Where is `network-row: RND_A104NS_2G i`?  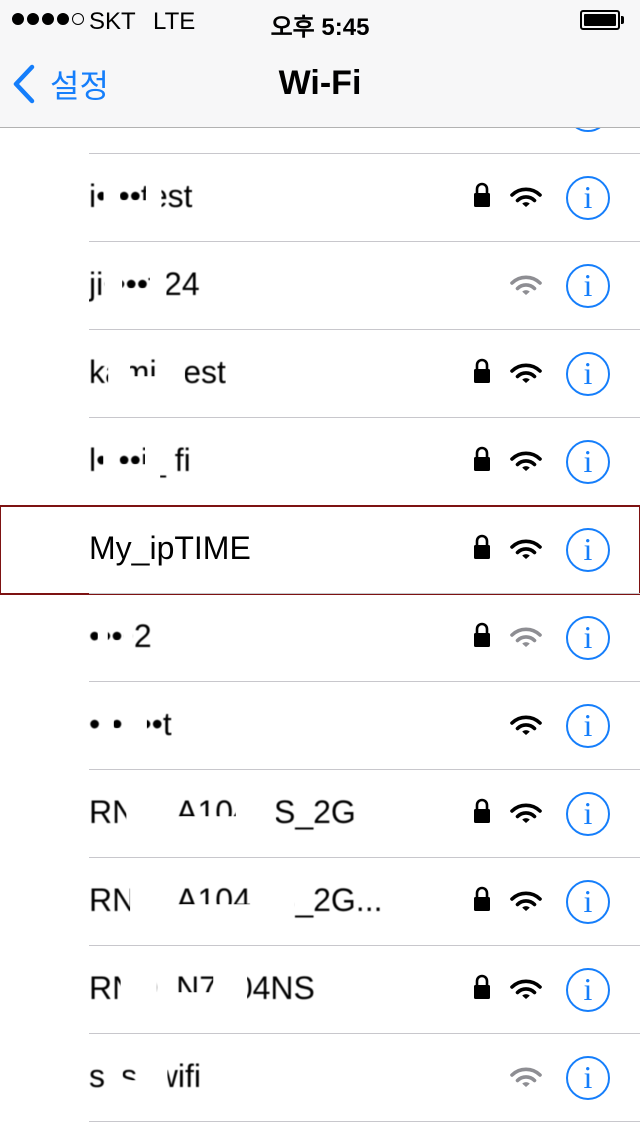
network-row: RND_A104NS_2G i is located at coordinates (320, 814).